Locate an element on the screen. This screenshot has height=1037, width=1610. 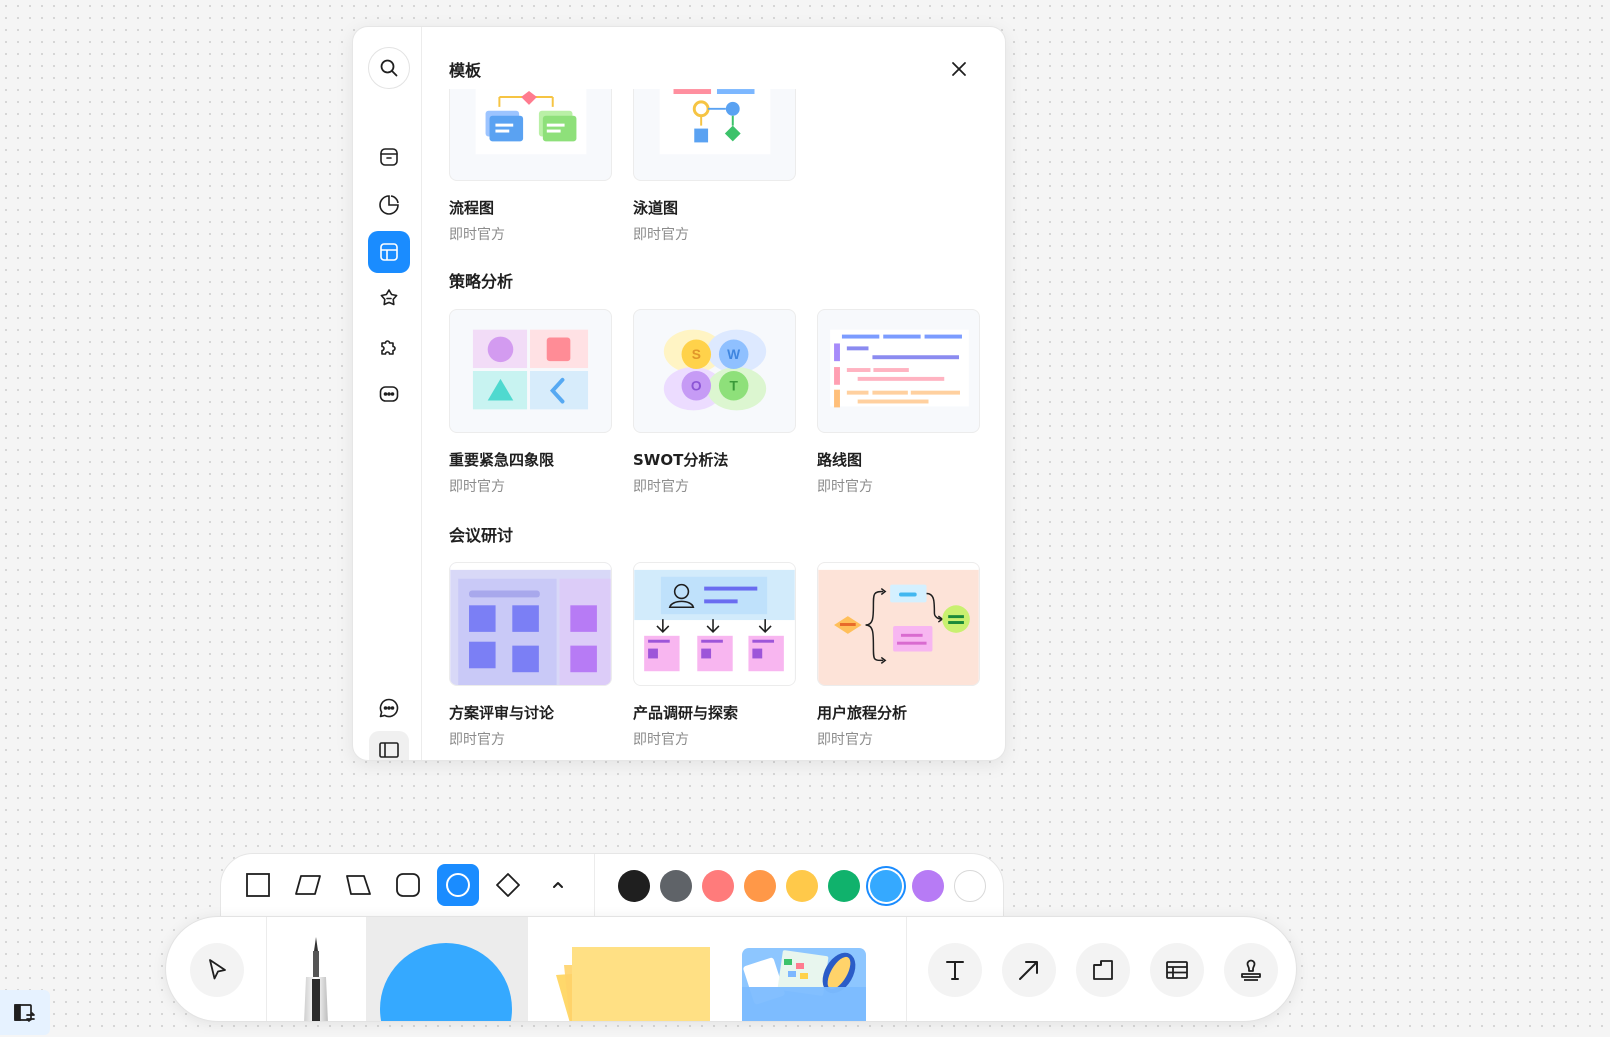
close-button is located at coordinates (959, 69).